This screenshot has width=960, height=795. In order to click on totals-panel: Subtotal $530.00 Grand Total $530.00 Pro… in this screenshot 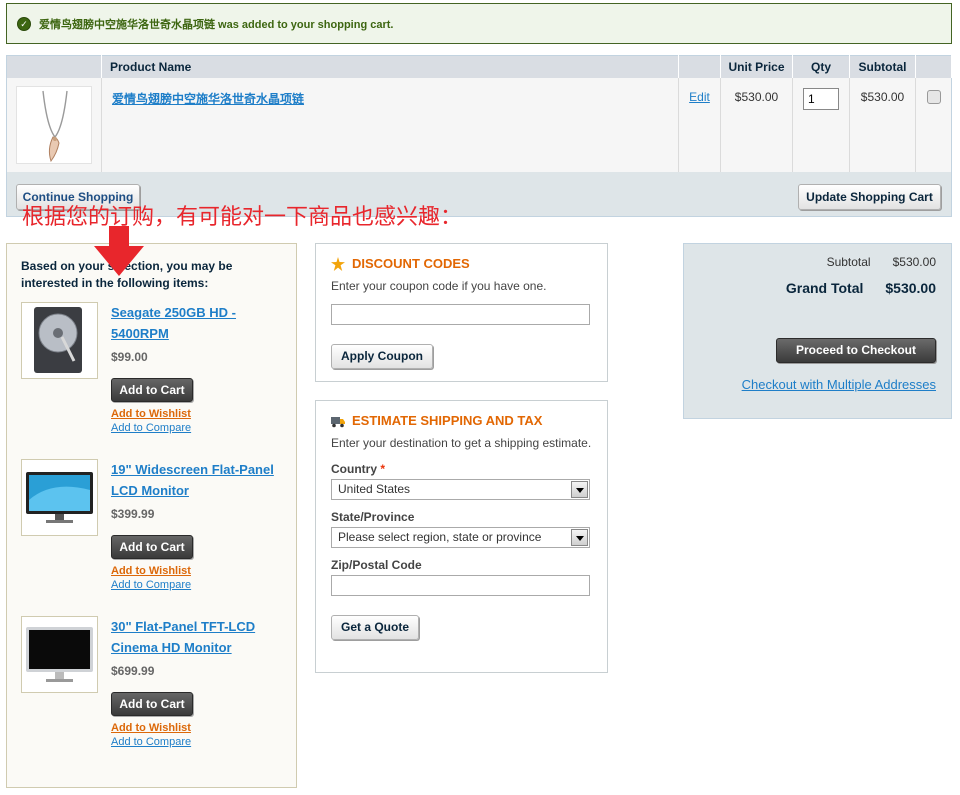, I will do `click(817, 331)`.